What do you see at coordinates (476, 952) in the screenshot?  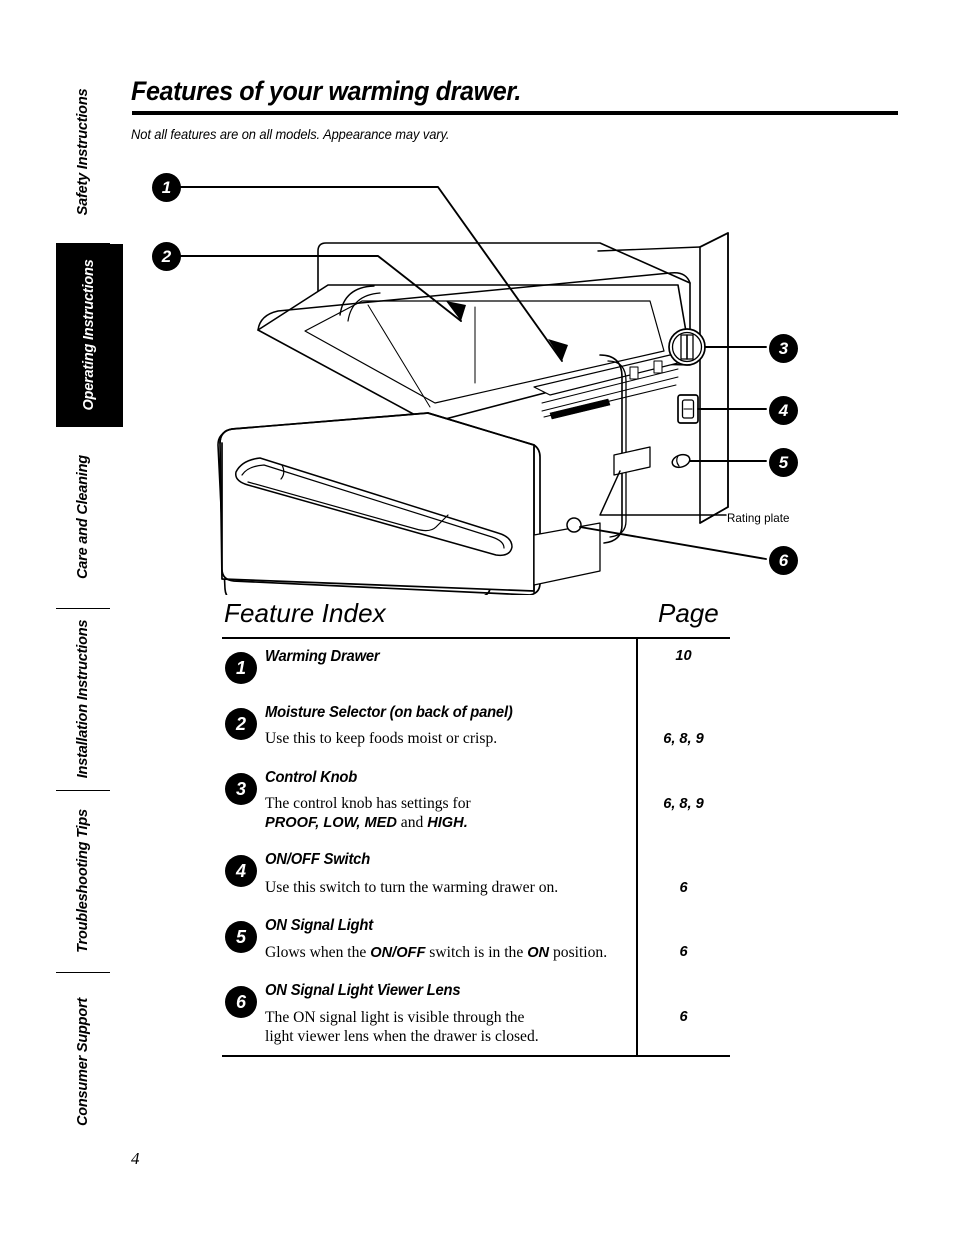 I see `row-description-part-b: switch is in the` at bounding box center [476, 952].